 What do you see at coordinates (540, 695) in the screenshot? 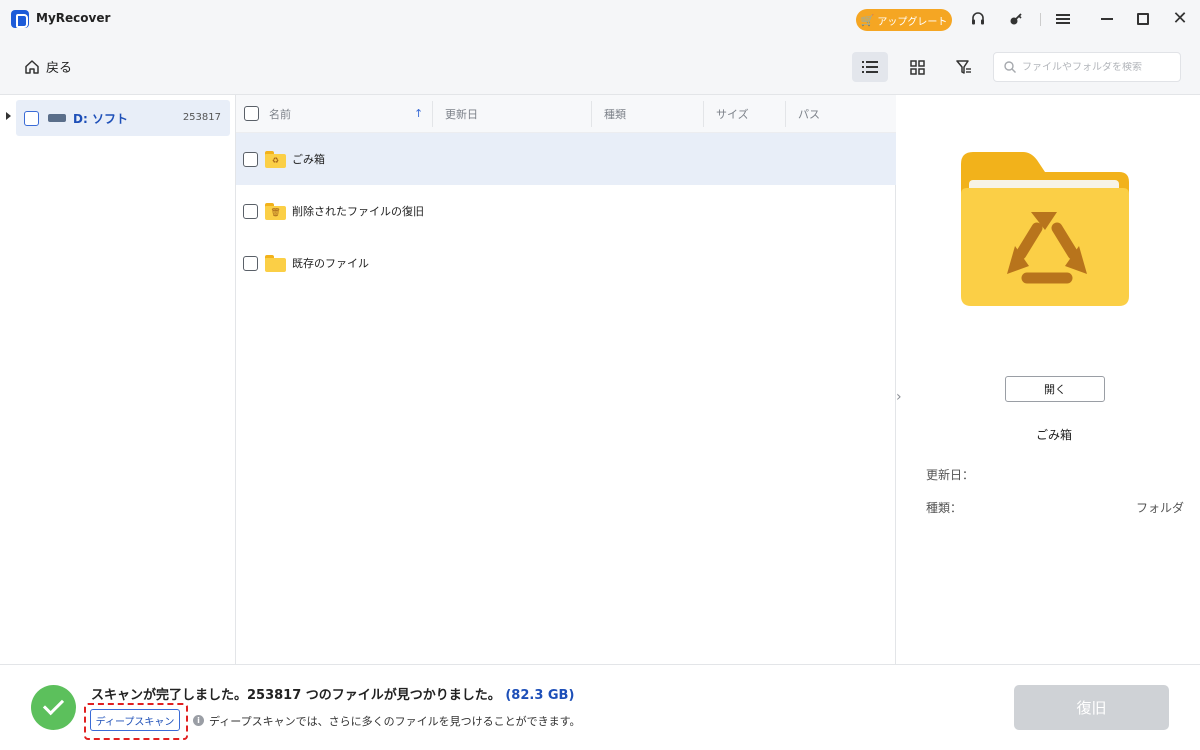
I see `scan-total-size: (82.3 GB)` at bounding box center [540, 695].